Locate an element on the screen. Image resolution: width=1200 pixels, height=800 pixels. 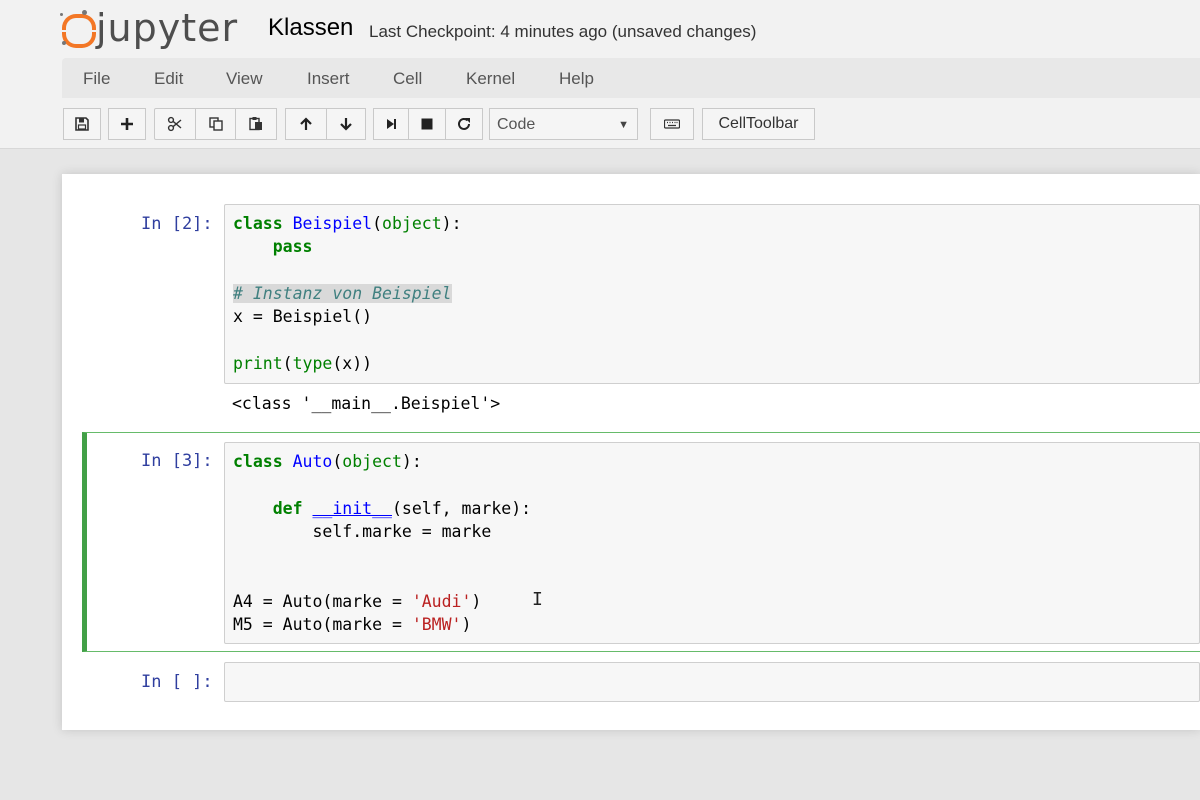
code-line: x = Beispiel() is located at coordinates (303, 317).